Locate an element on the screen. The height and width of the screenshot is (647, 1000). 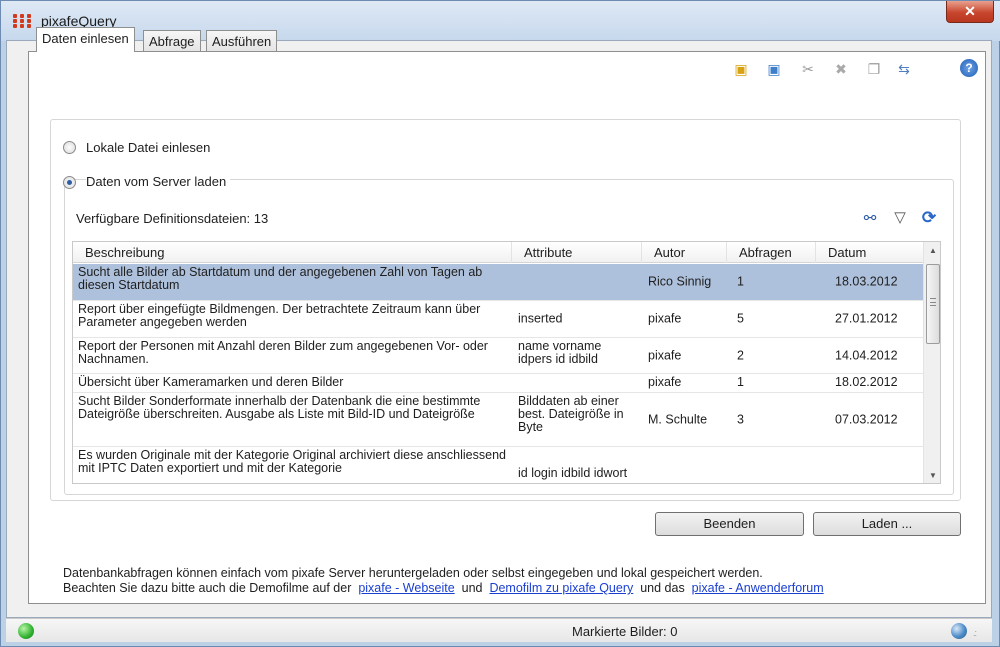
cell-author: Rico Sinnig is located at coordinates (680, 281).